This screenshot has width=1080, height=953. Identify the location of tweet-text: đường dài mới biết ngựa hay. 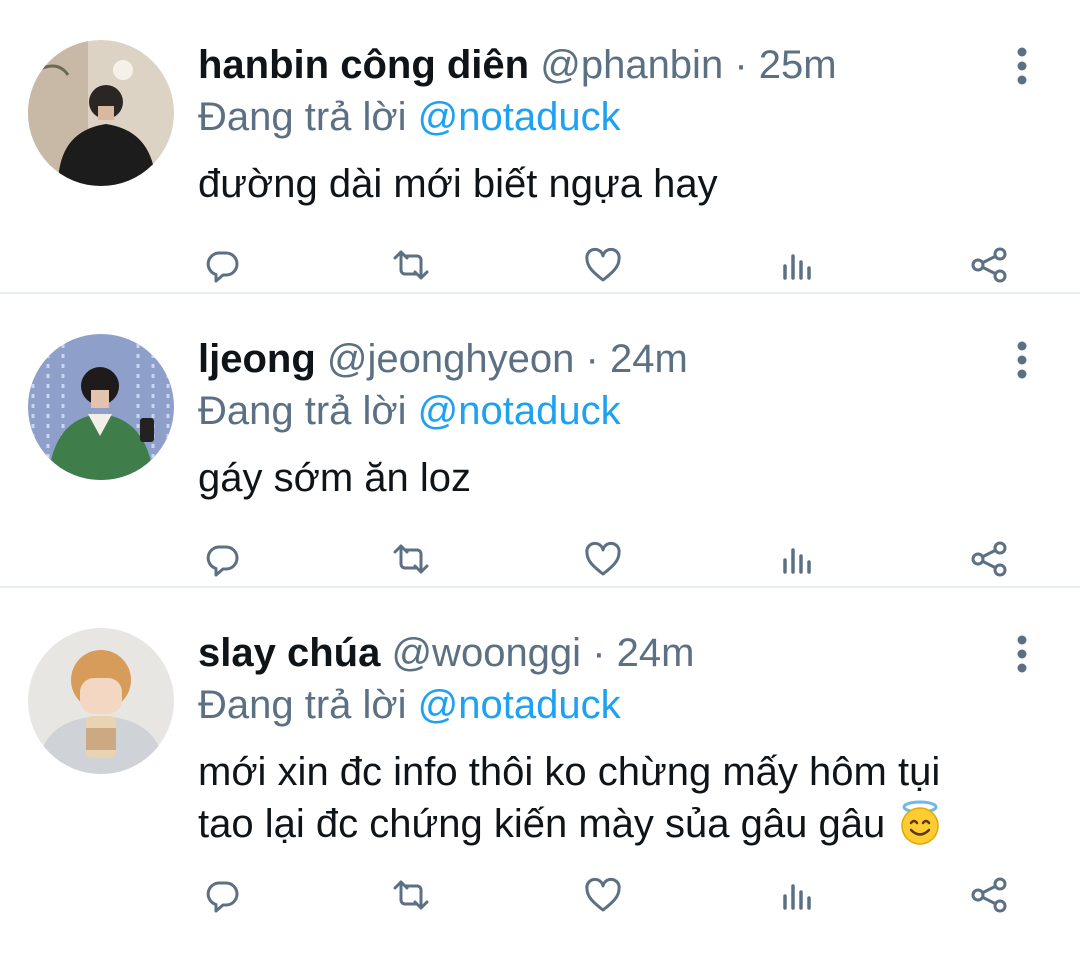
(458, 184).